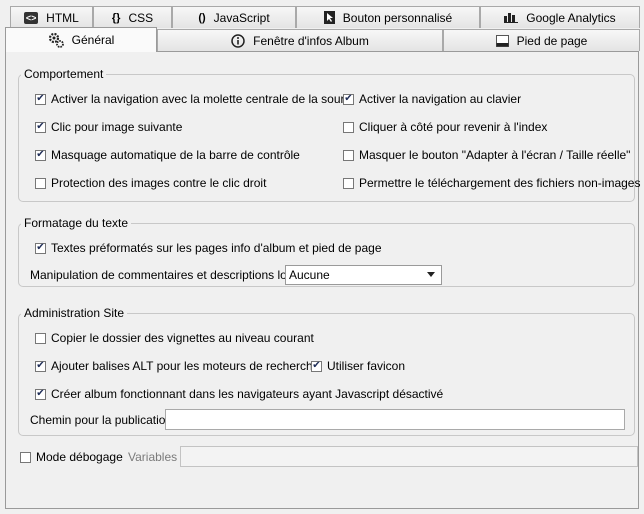 The image size is (644, 514). I want to click on select-value: Aucune, so click(309, 275).